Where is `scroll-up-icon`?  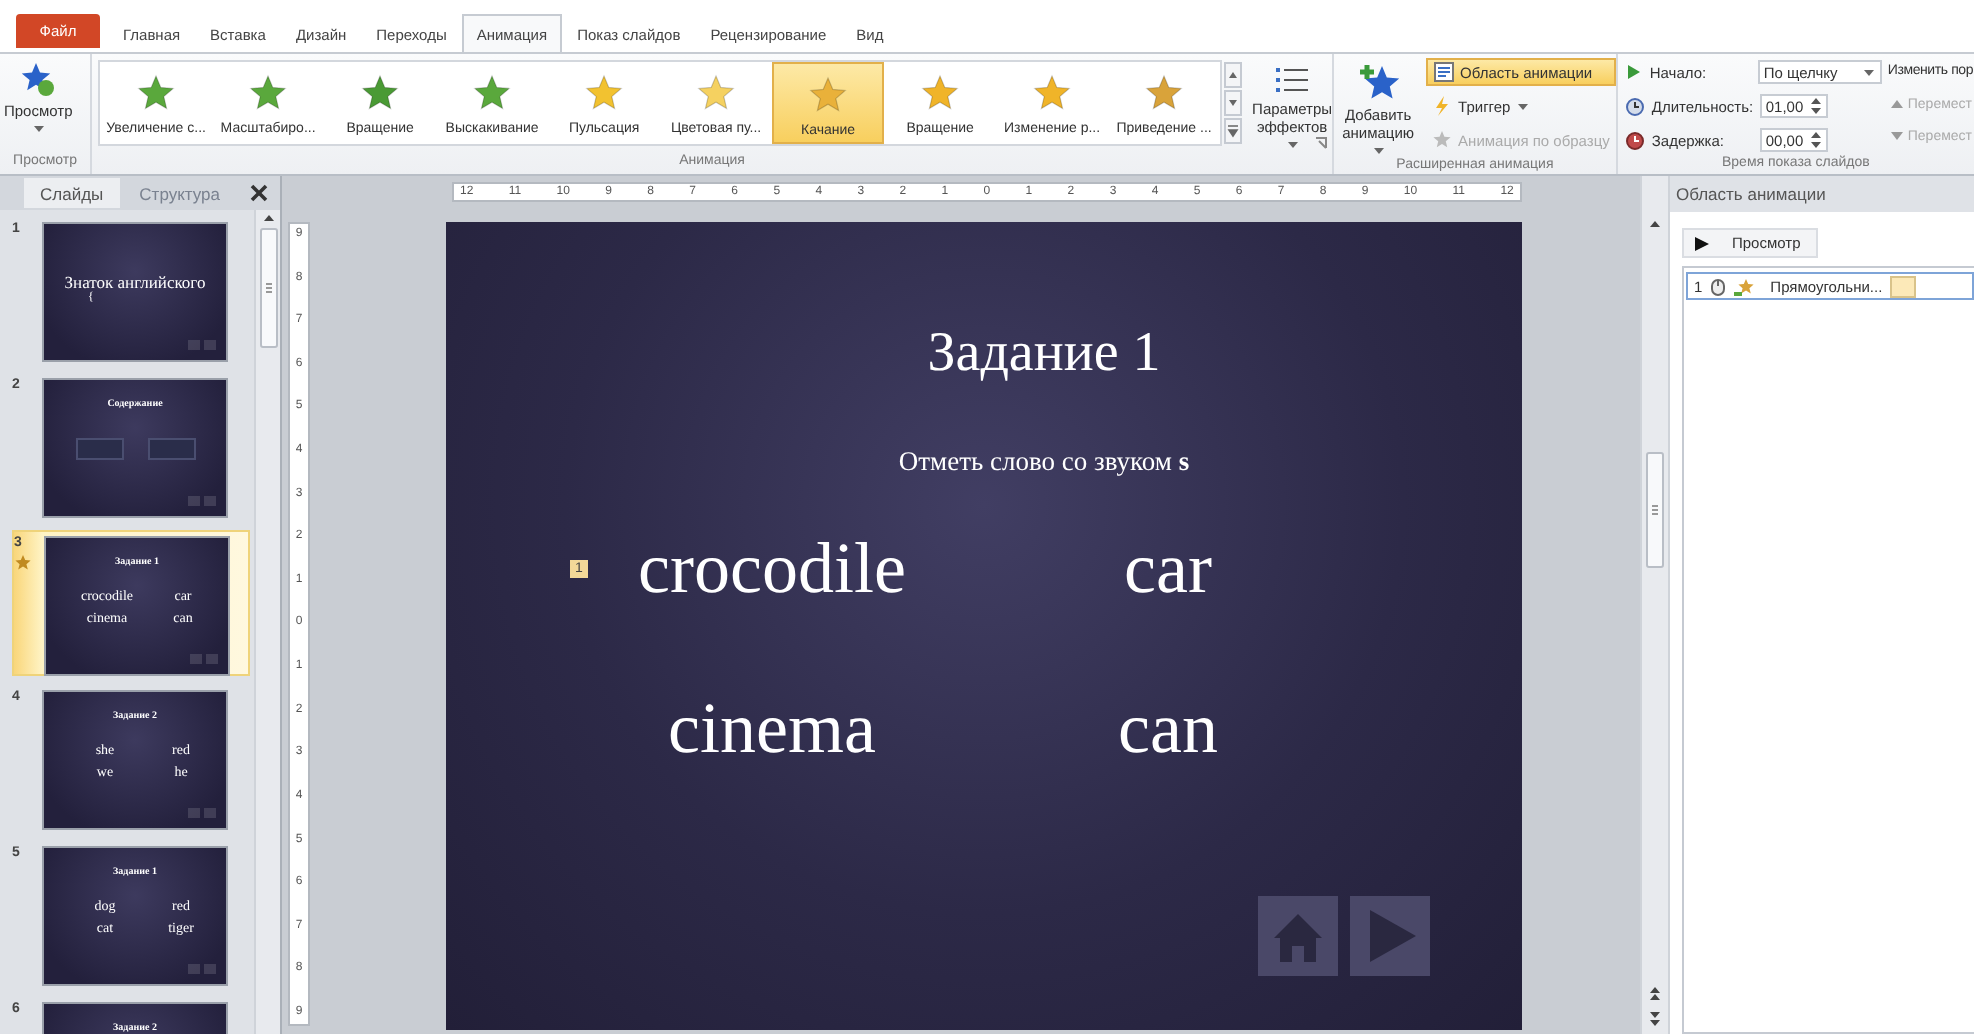
scroll-up-icon is located at coordinates (1655, 224).